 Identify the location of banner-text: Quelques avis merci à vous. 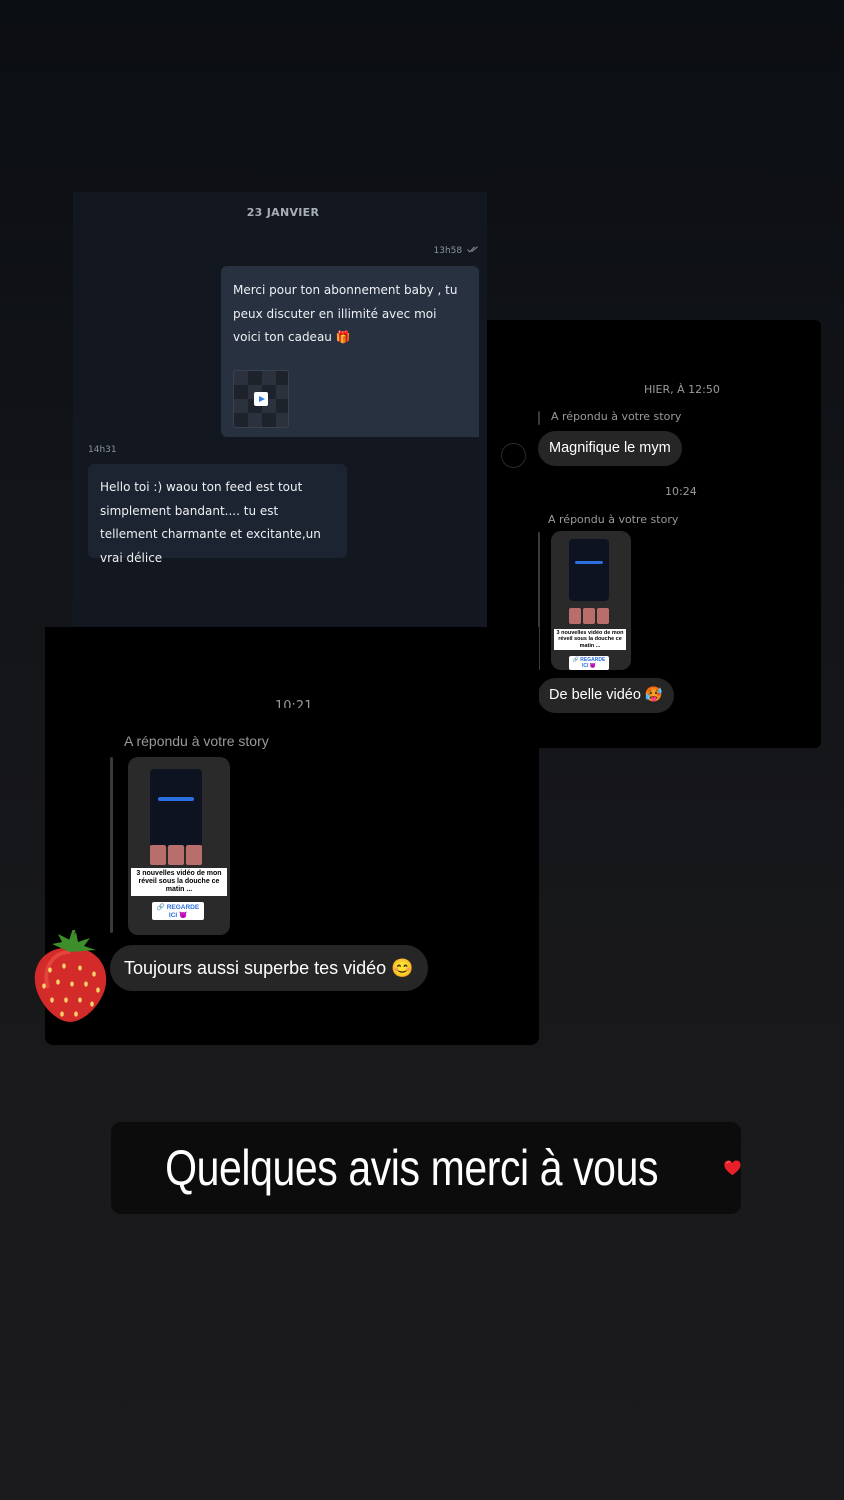
(412, 1168).